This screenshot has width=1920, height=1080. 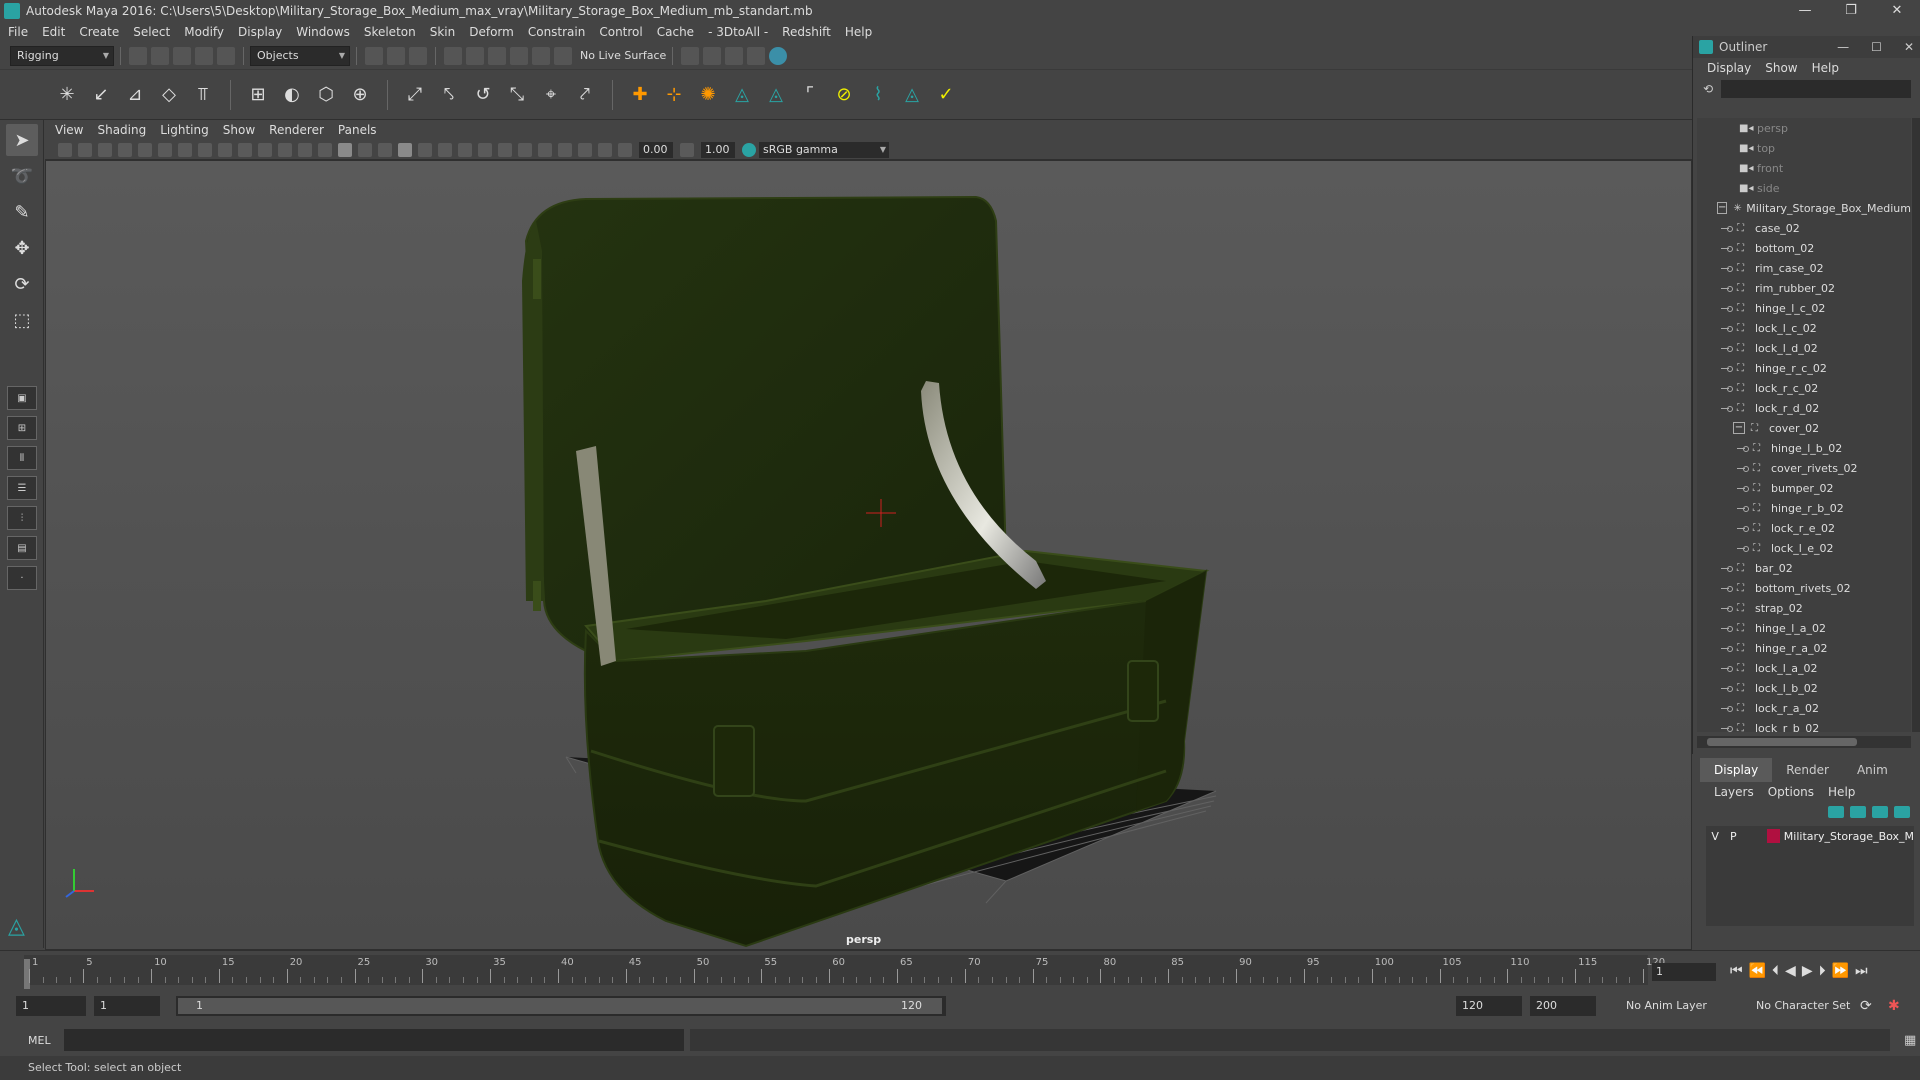 What do you see at coordinates (1804, 588) in the screenshot?
I see `outliner-node: ⛶ bottom_rivets_02` at bounding box center [1804, 588].